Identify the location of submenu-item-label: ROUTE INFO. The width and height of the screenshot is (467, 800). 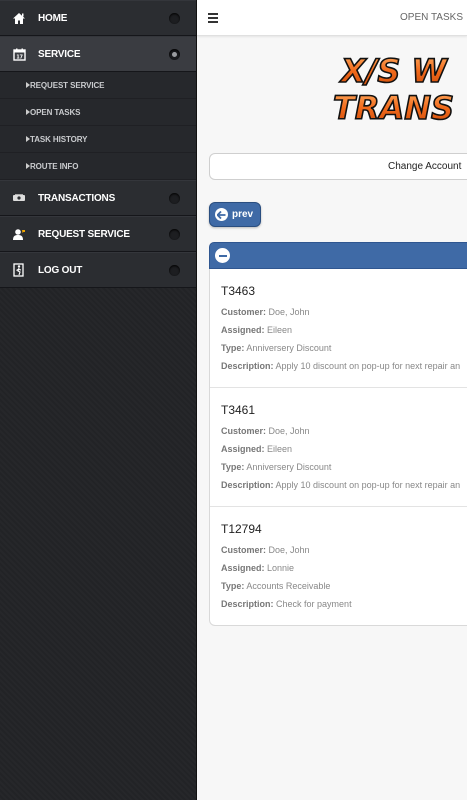
(54, 166).